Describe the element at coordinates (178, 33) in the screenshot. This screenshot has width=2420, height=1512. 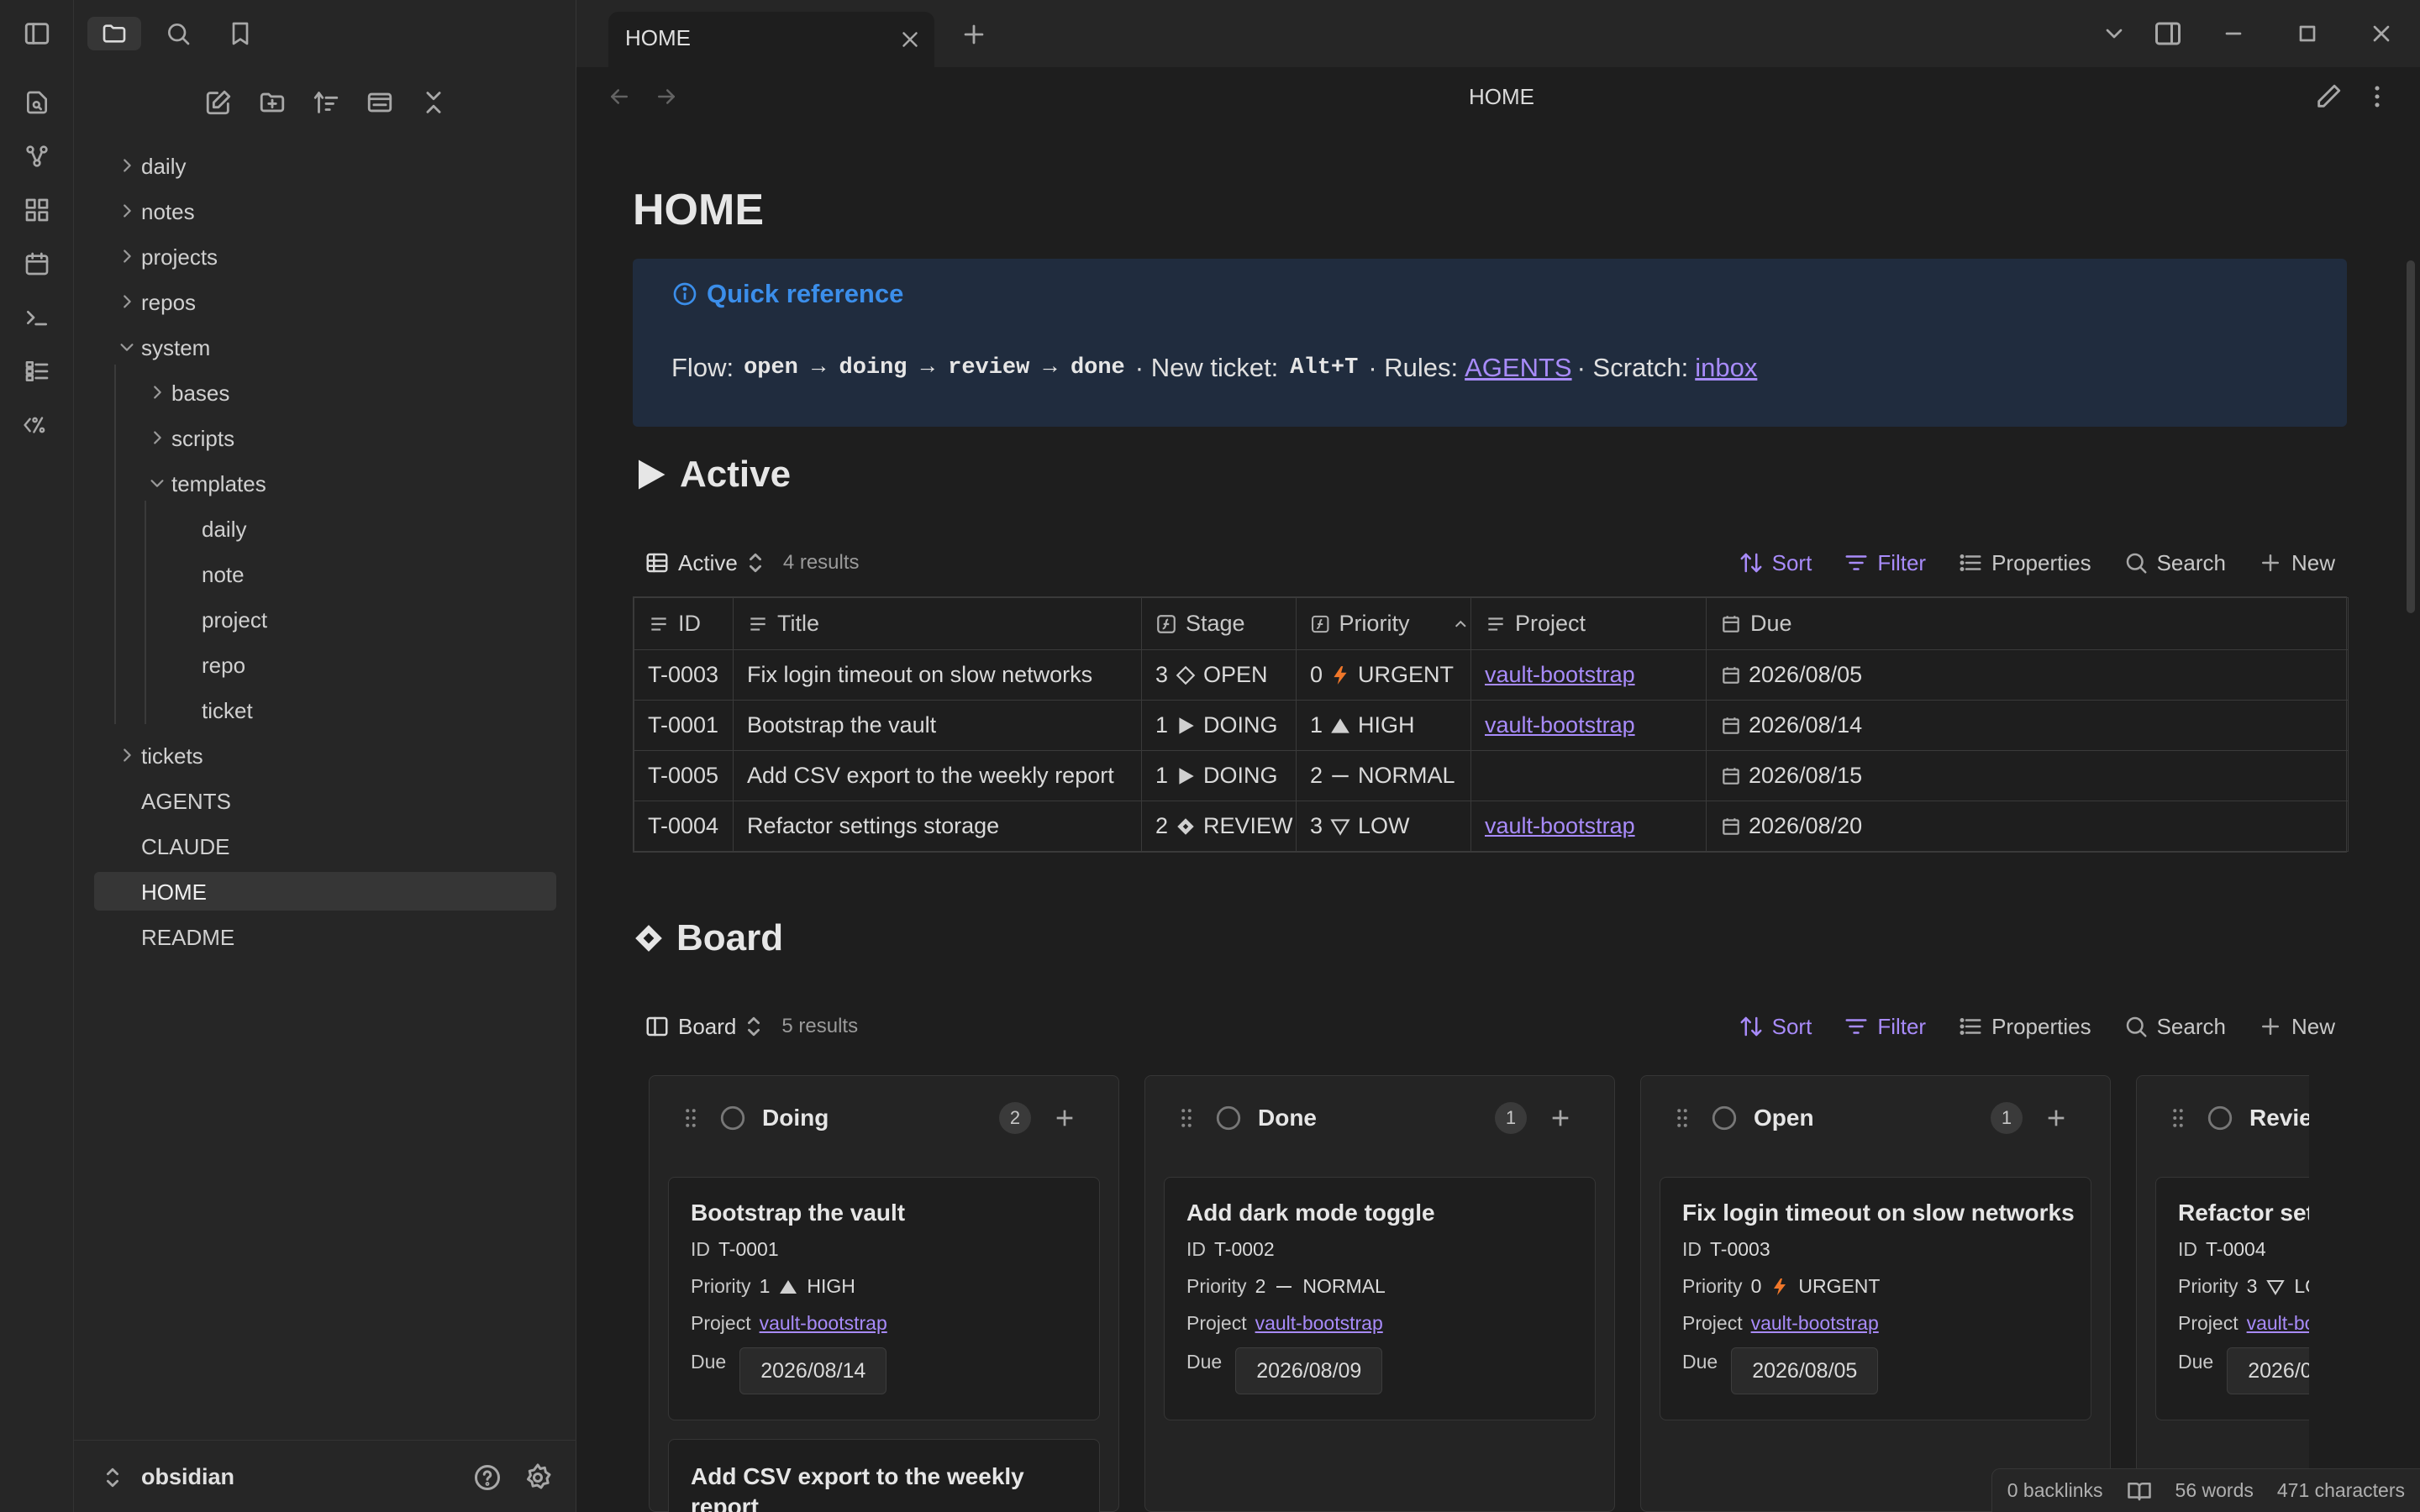
I see `search-icon` at that location.